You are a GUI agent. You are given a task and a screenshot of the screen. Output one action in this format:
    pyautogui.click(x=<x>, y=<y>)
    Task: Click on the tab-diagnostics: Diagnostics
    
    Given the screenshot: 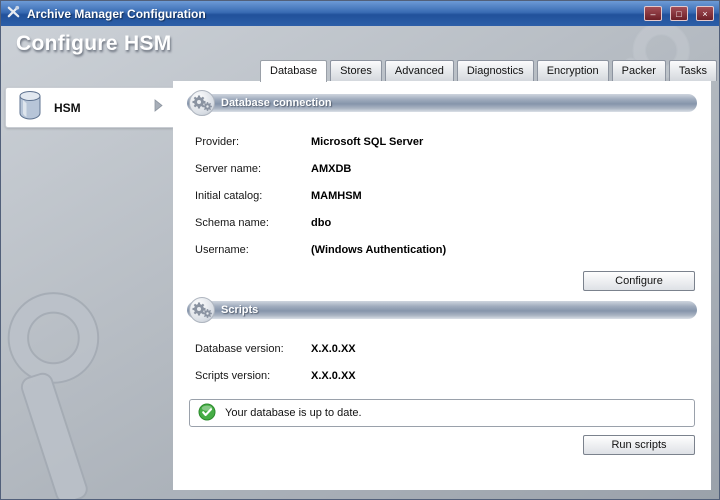 What is the action you would take?
    pyautogui.click(x=495, y=70)
    